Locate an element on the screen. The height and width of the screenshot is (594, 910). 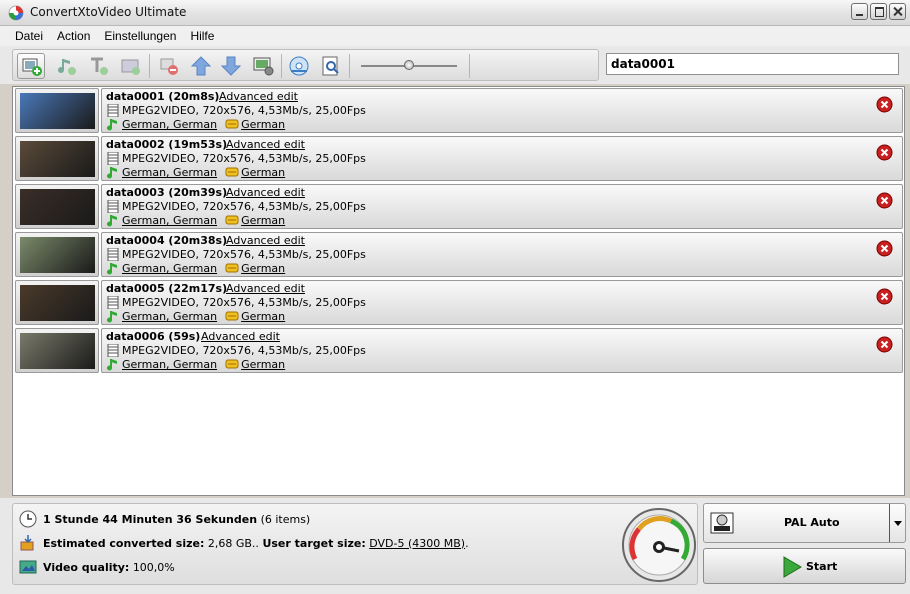
add-file-button is located at coordinates (31, 66).